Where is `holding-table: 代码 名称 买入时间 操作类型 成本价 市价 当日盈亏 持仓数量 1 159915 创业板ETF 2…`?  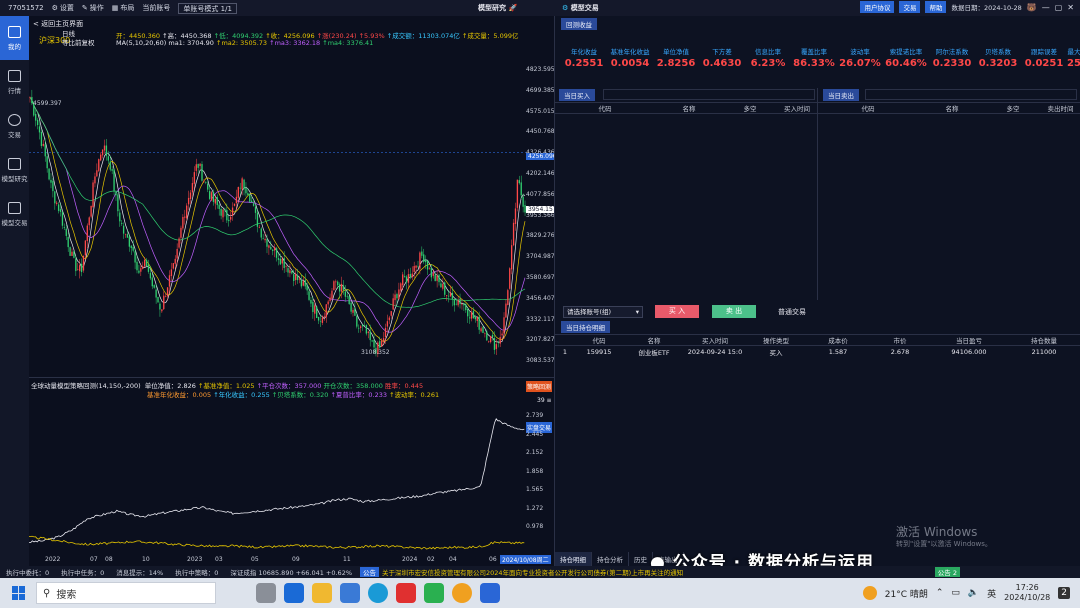
holding-table: 代码 名称 买入时间 操作类型 成本价 市价 当日盈亏 持仓数量 1 159915 创业板ETF 2… is located at coordinates (817, 345).